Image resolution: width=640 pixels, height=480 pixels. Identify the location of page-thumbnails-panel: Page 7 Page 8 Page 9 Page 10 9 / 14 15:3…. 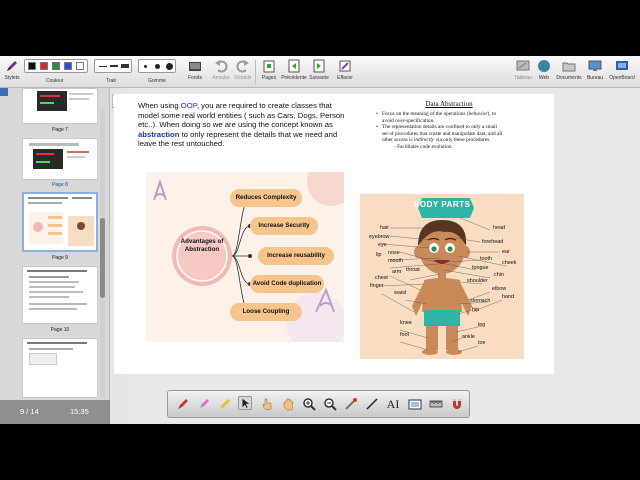
(55, 256).